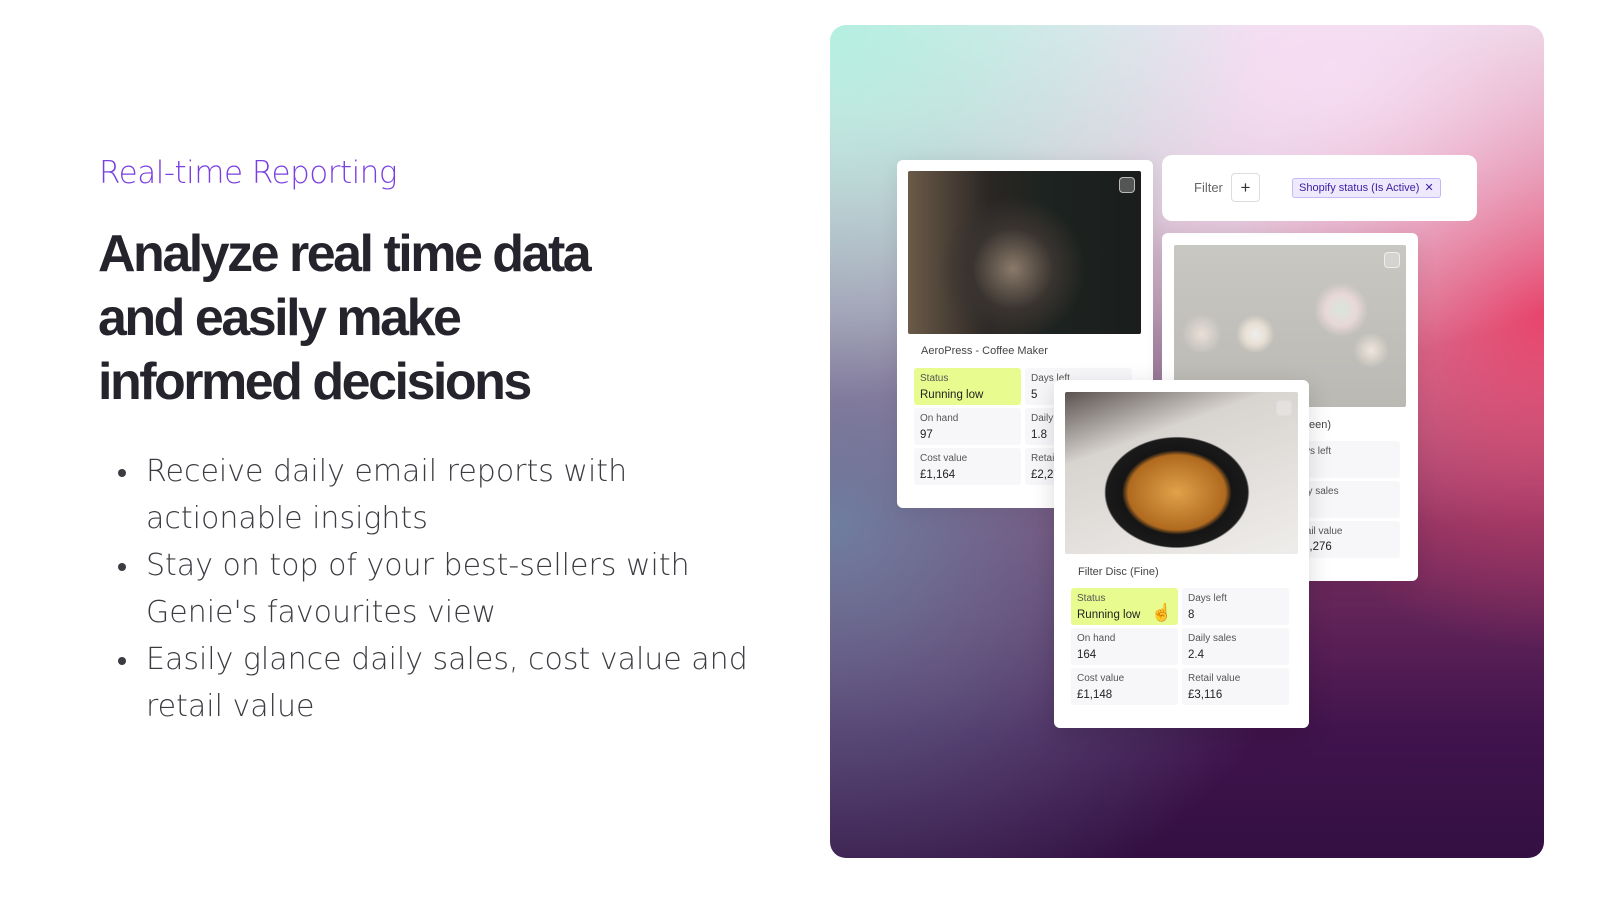 The width and height of the screenshot is (1600, 900). I want to click on headline-line: and easily make, so click(280, 318).